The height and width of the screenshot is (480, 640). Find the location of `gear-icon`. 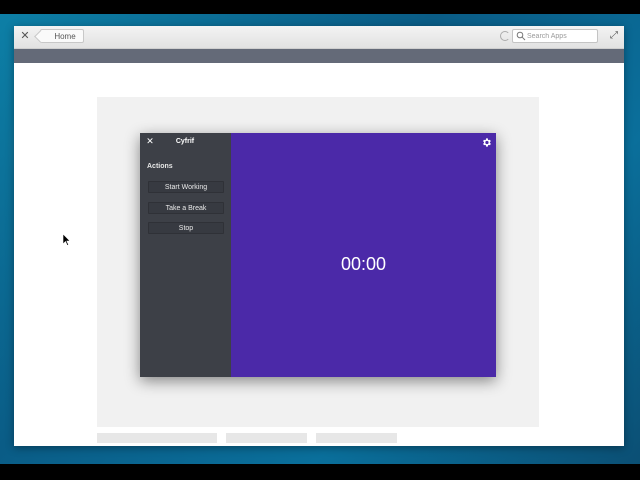

gear-icon is located at coordinates (487, 142).